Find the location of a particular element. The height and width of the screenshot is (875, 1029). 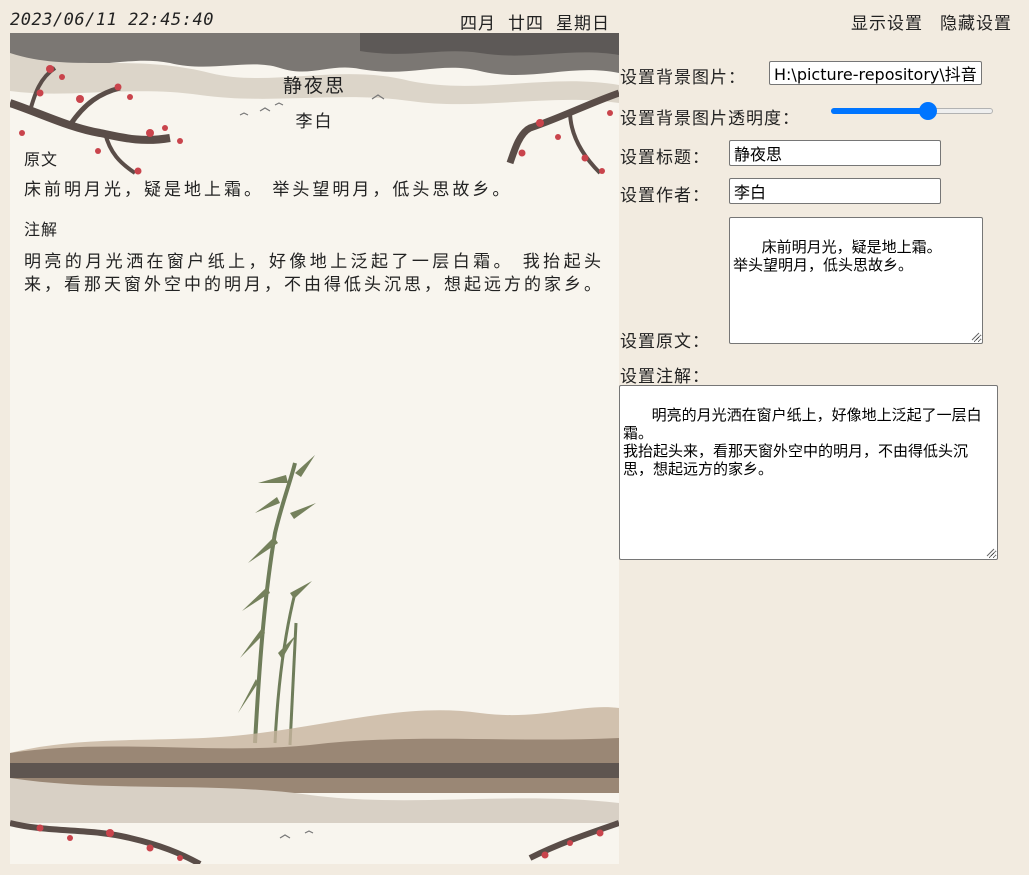

weekday: 星期日 is located at coordinates (583, 24).